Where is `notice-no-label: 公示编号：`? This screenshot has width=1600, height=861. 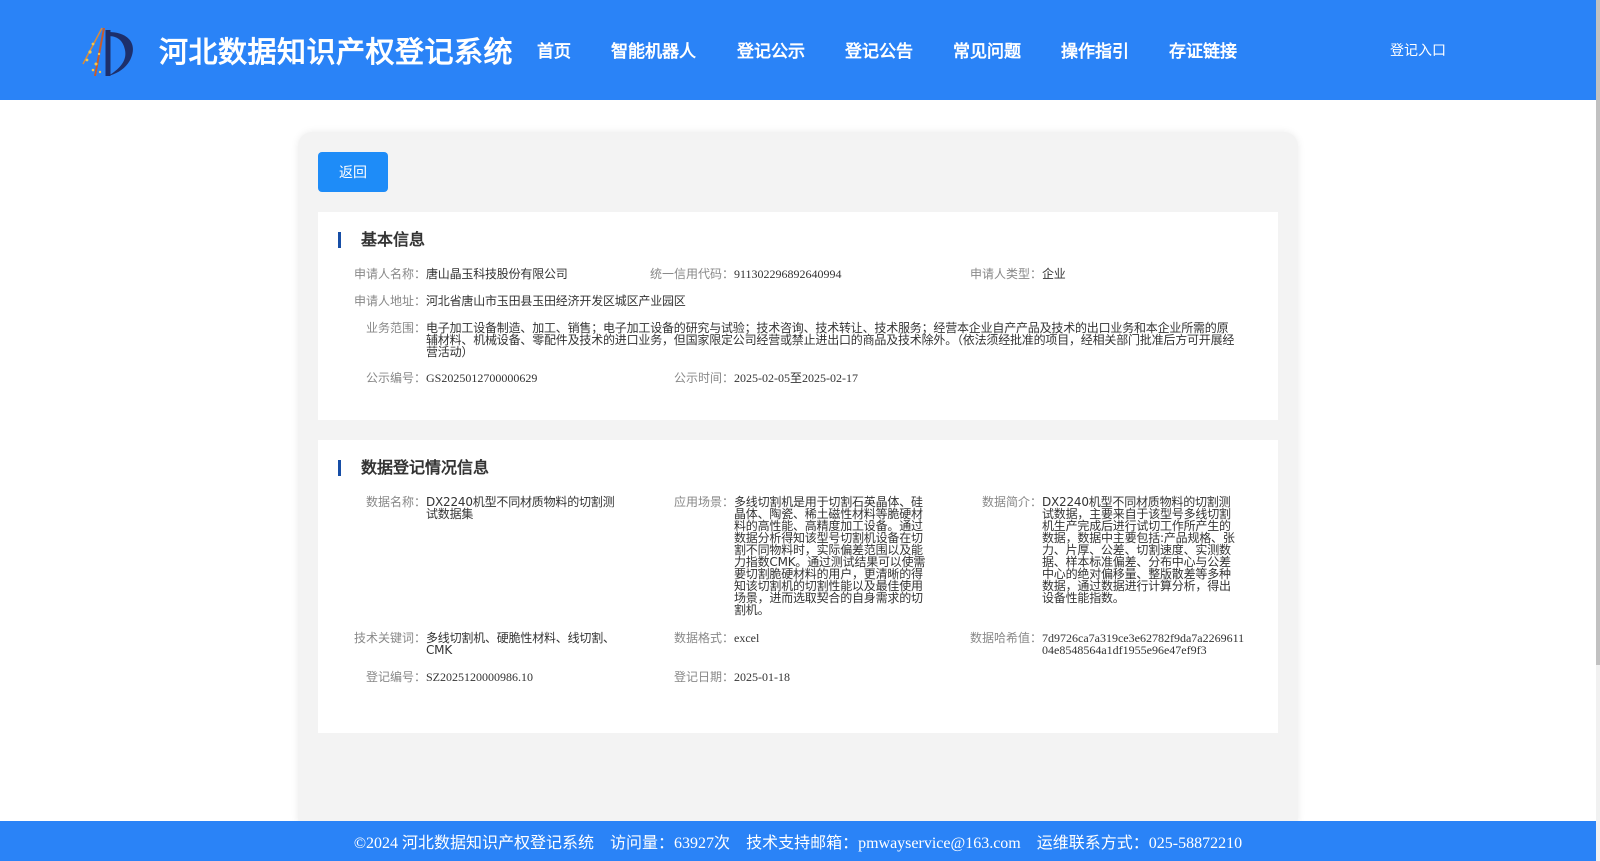
notice-no-label: 公示编号： is located at coordinates (395, 378).